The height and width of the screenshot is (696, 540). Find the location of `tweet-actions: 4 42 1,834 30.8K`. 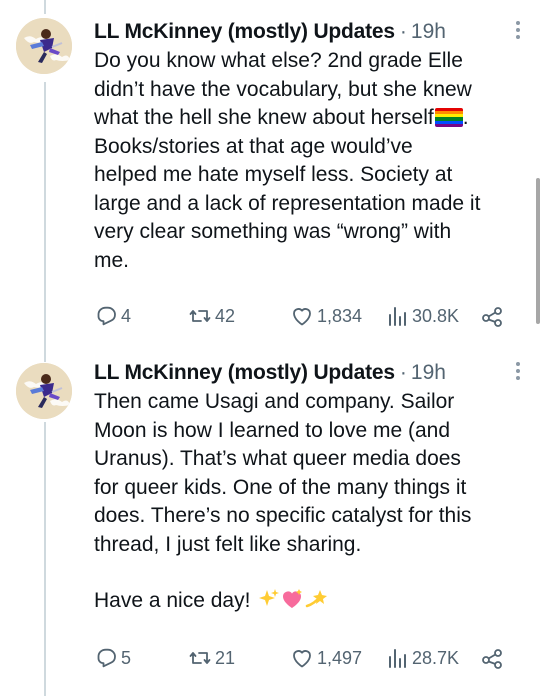

tweet-actions: 4 42 1,834 30.8K is located at coordinates (304, 316).